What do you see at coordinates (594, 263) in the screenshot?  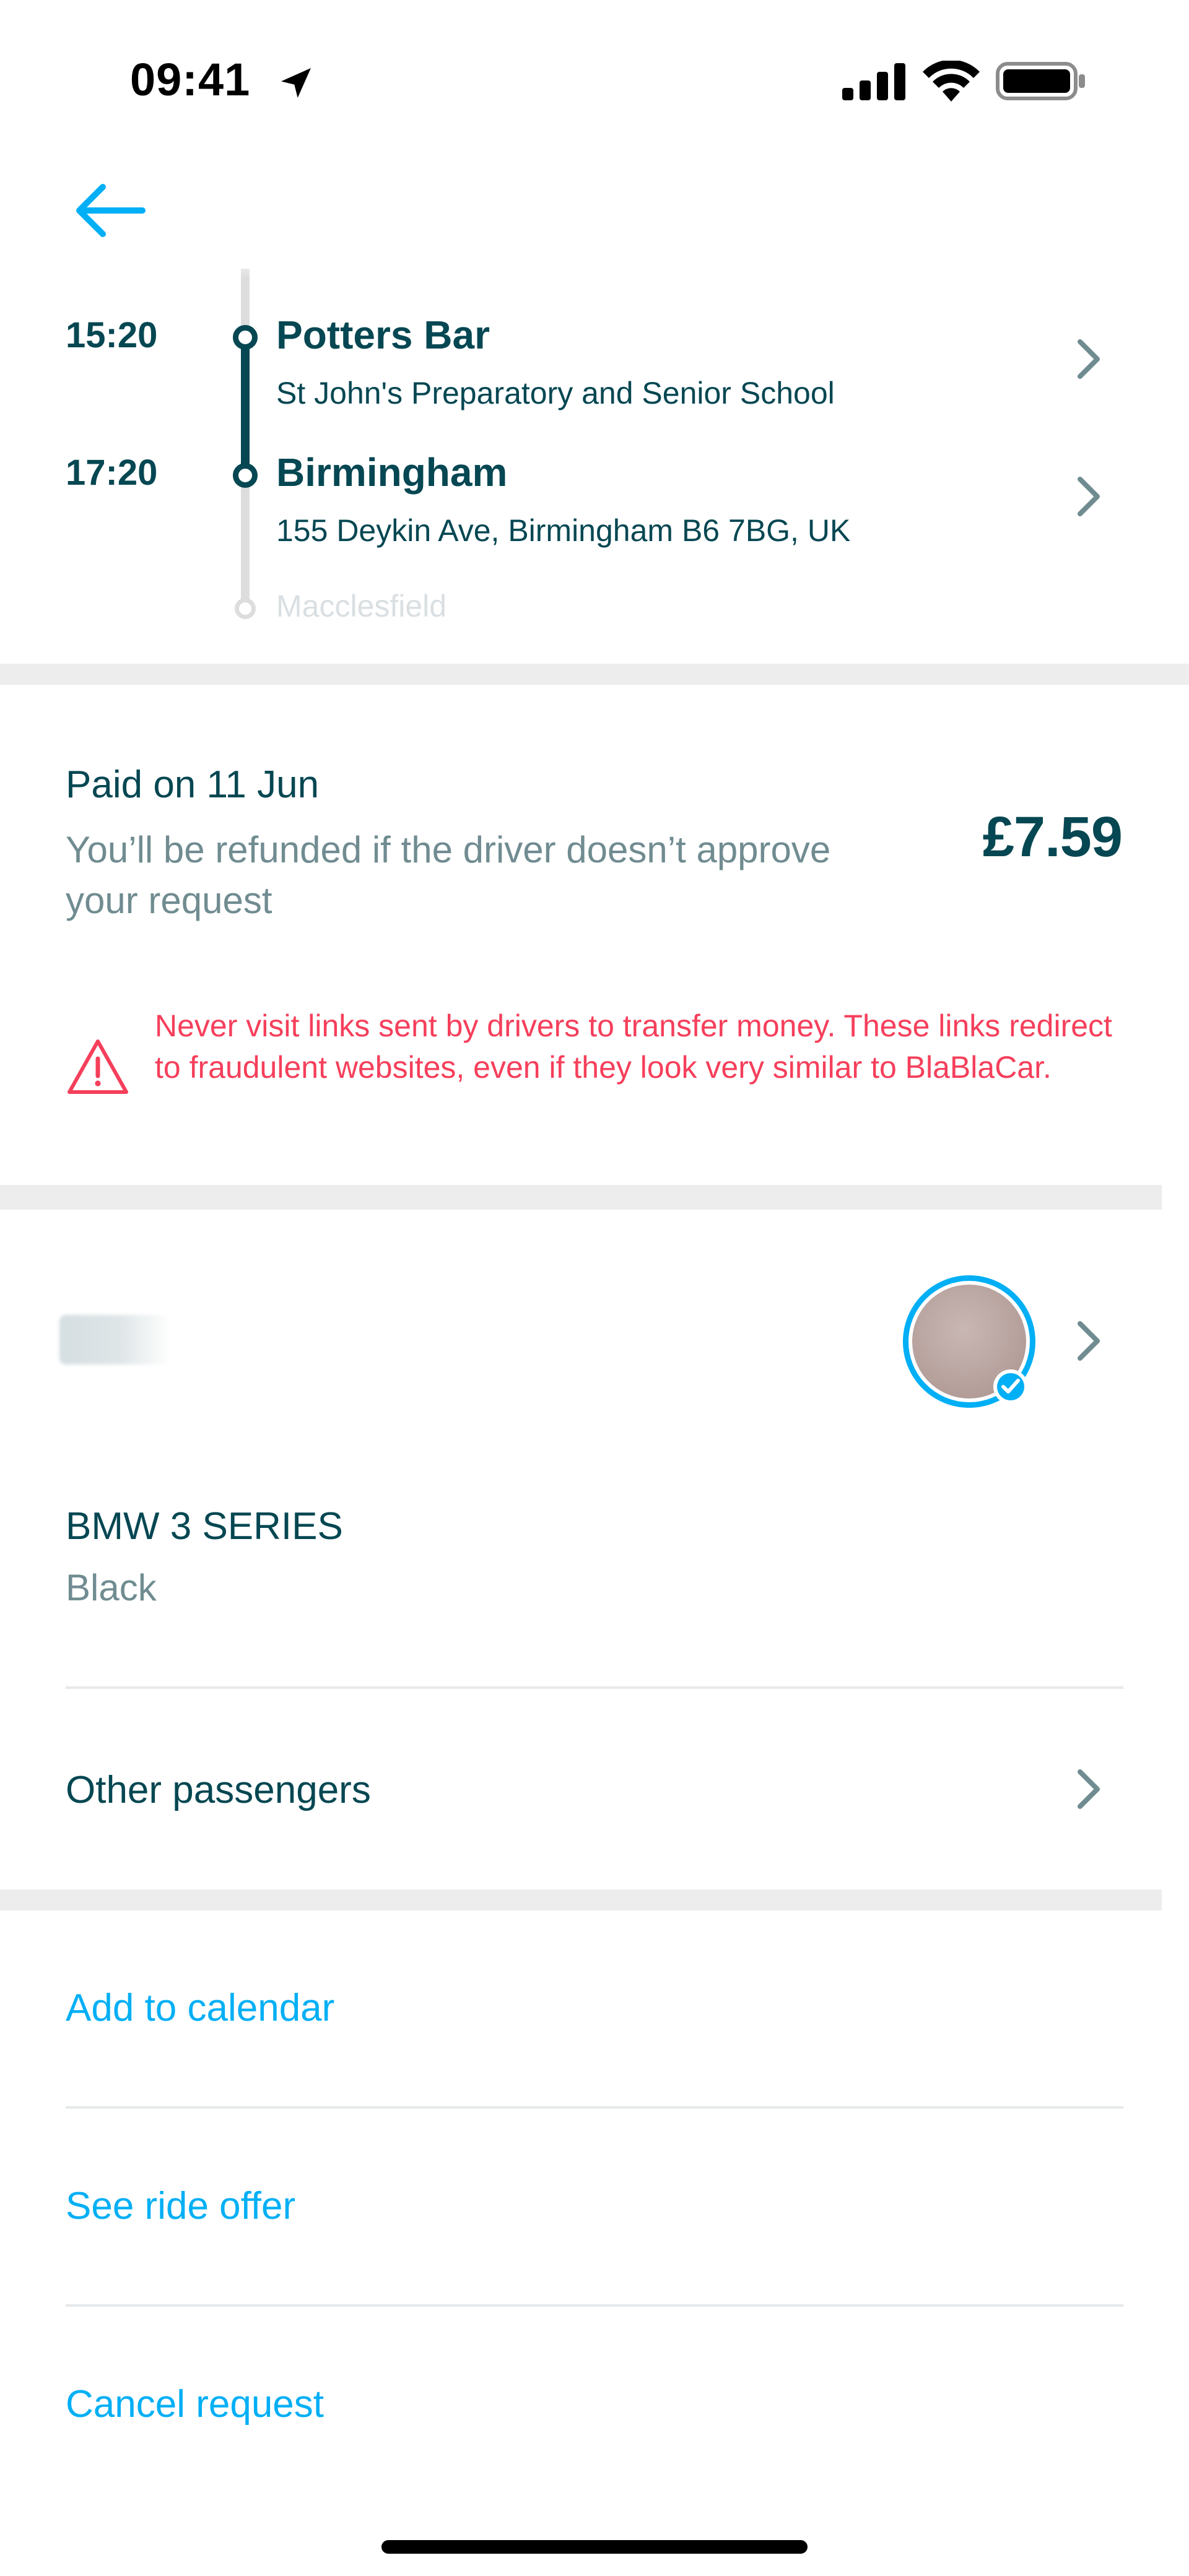 I see `scroll-fade` at bounding box center [594, 263].